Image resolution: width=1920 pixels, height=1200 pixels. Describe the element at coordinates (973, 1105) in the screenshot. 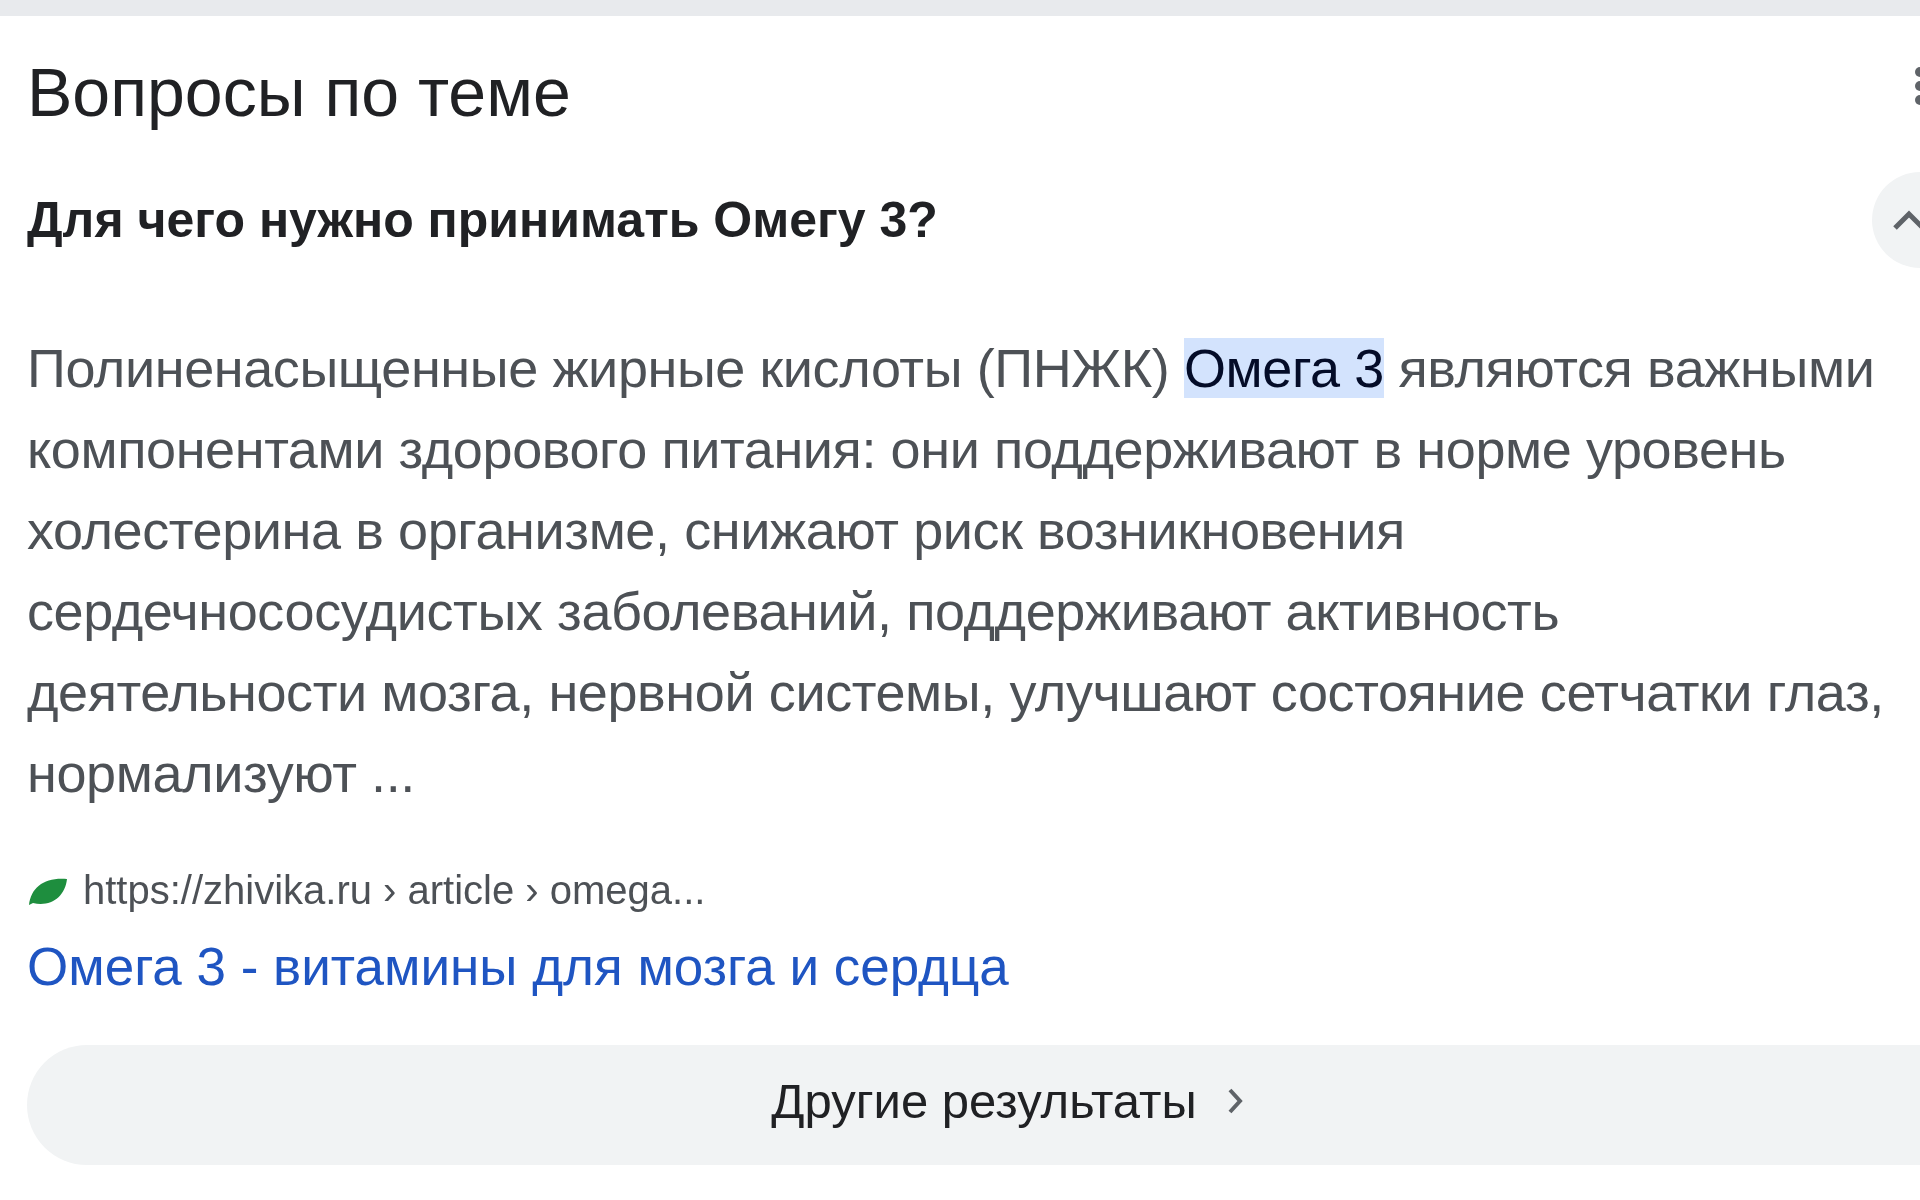

I see `more-results-button: Другие результаты` at that location.